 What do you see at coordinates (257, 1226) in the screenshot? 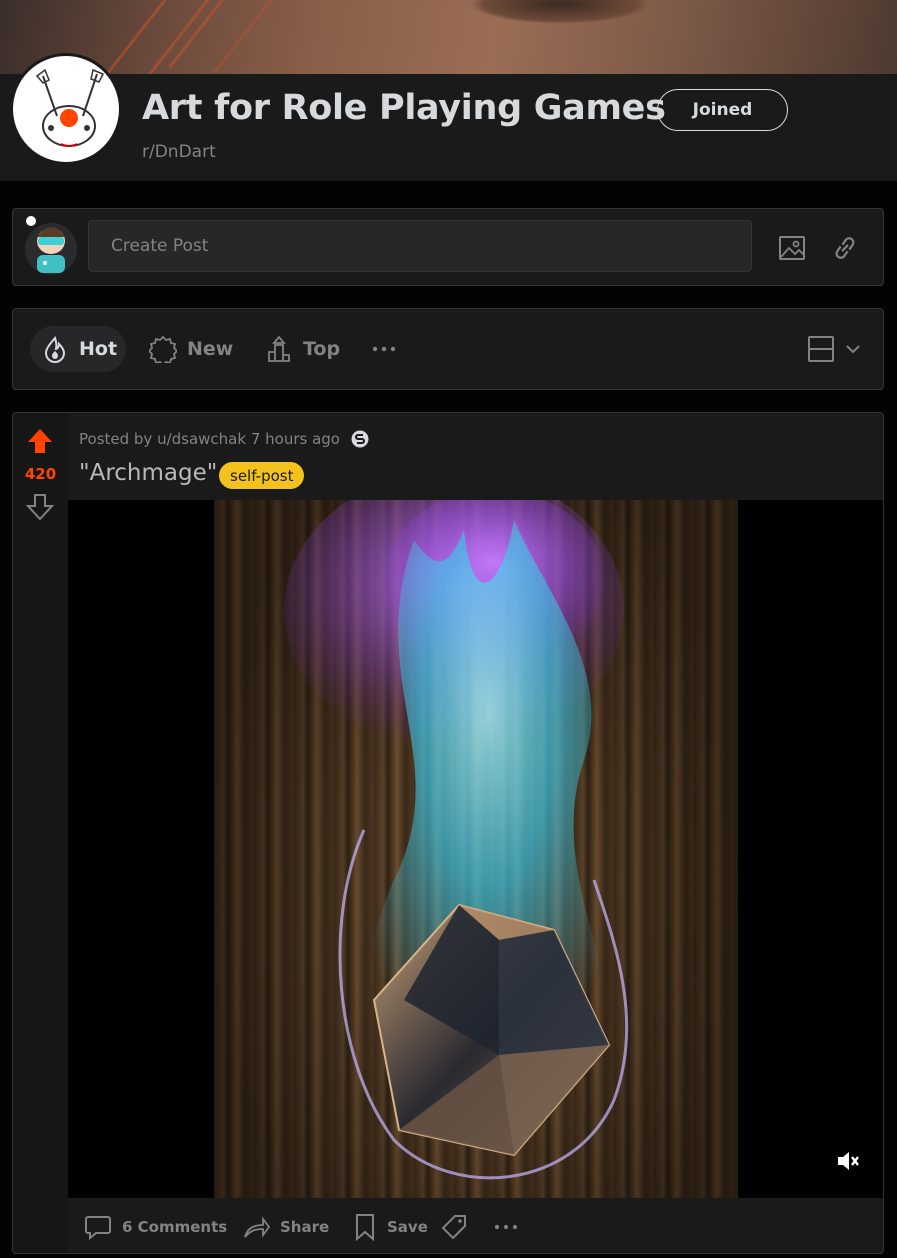
I see `share-icon` at bounding box center [257, 1226].